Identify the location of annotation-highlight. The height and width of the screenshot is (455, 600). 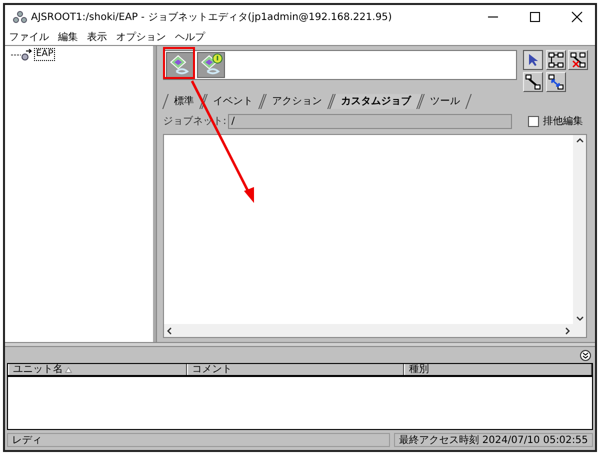
(179, 63).